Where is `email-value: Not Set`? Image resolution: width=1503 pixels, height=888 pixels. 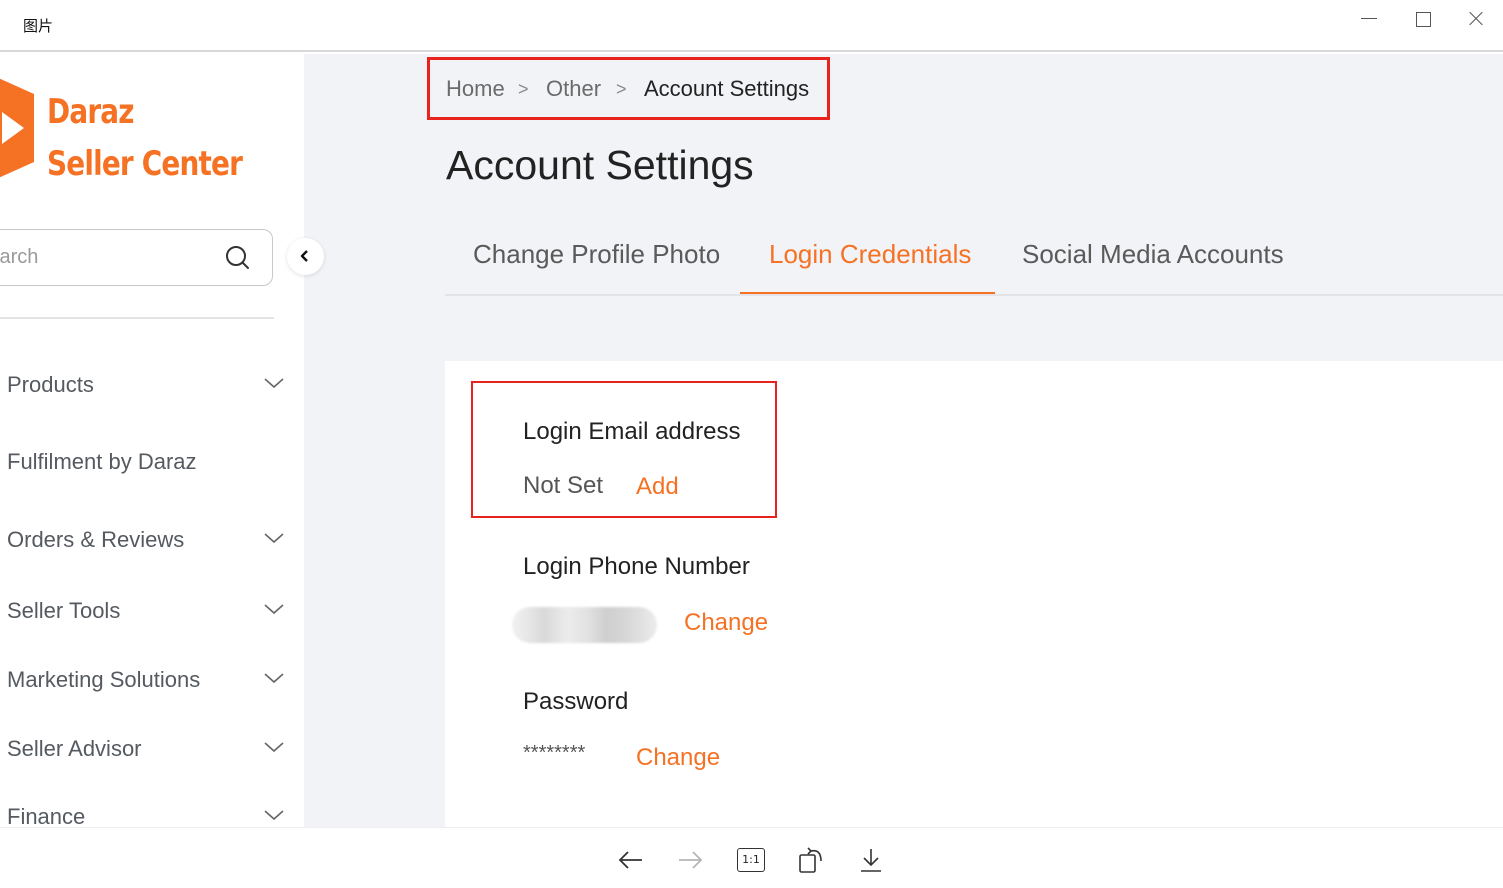
email-value: Not Set is located at coordinates (563, 485).